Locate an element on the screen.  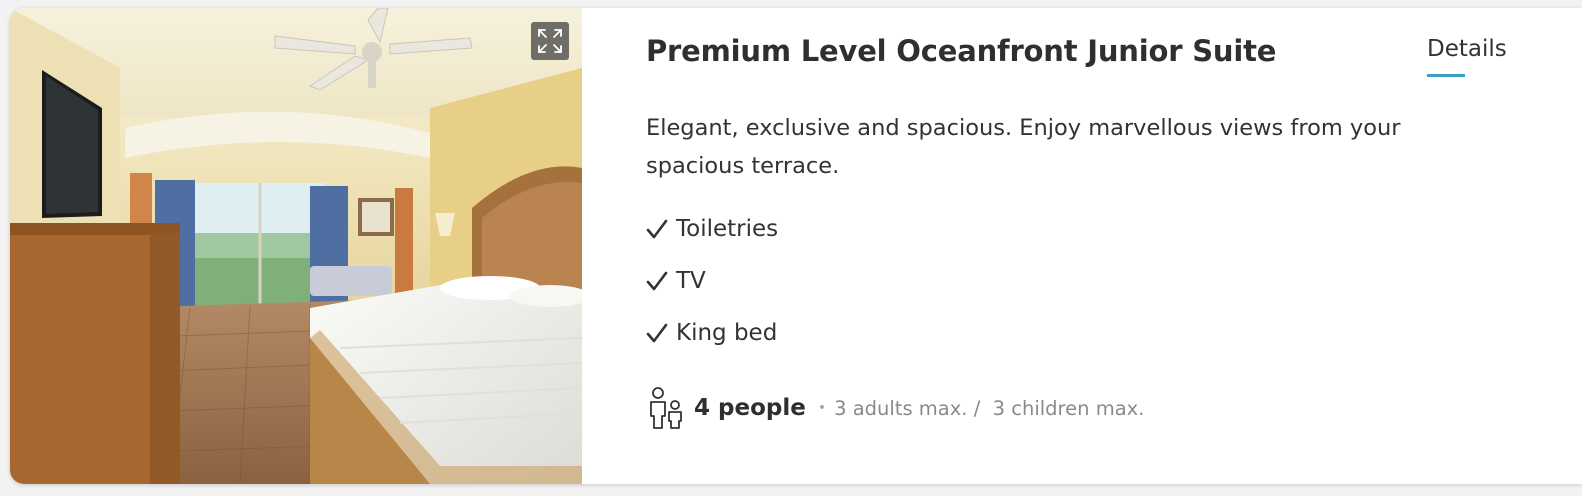
amenity-king-bed: King bed is located at coordinates (712, 341).